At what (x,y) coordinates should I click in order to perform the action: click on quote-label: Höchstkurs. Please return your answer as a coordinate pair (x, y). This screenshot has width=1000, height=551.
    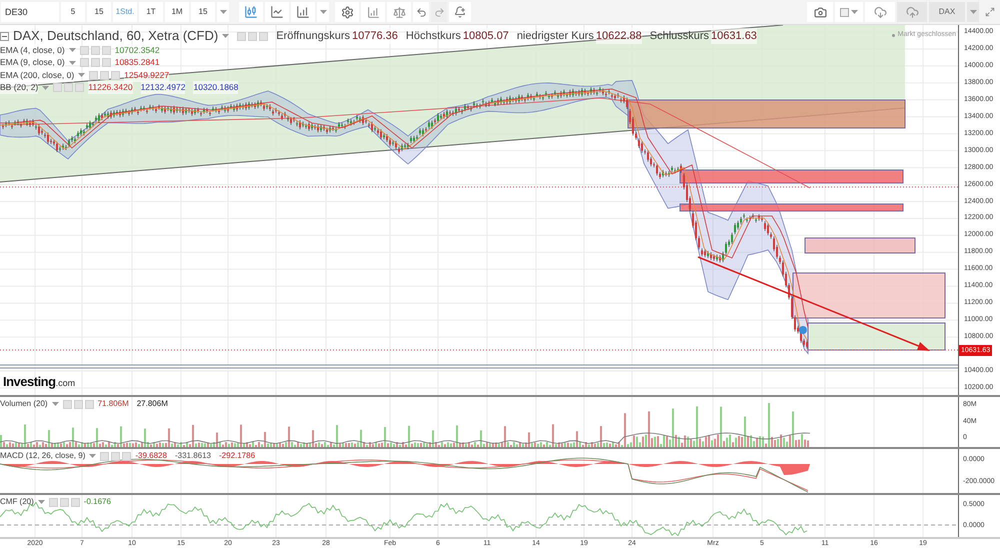
    Looking at the image, I should click on (433, 36).